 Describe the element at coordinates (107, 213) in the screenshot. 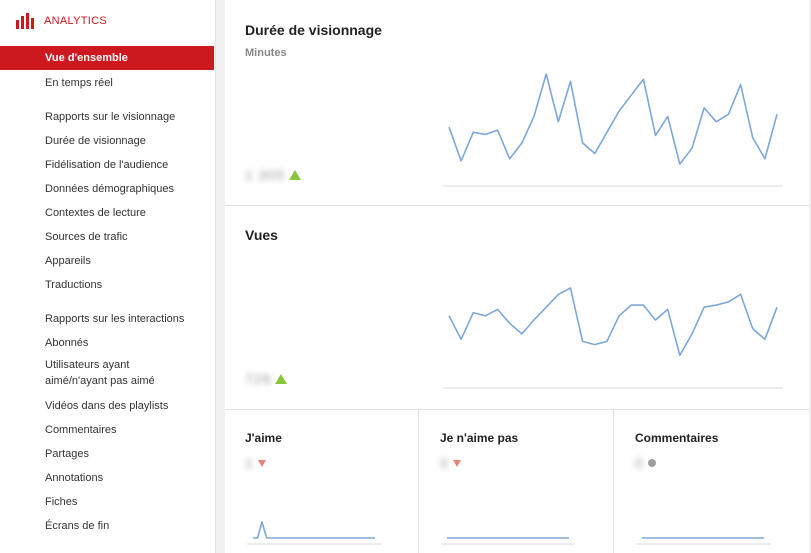

I see `sidebar-item-playback-locations: Contextes de lecture` at that location.